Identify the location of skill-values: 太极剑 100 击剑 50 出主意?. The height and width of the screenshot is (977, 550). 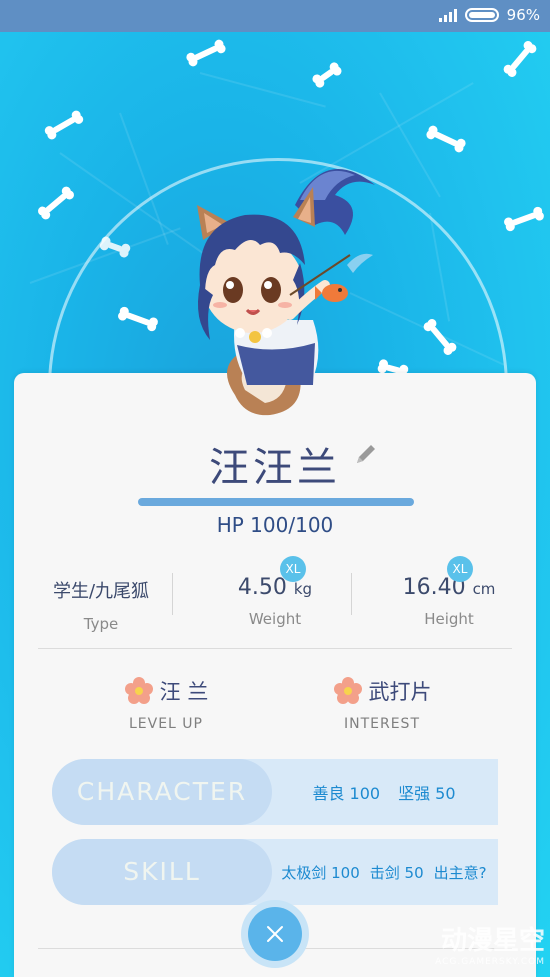
(384, 872).